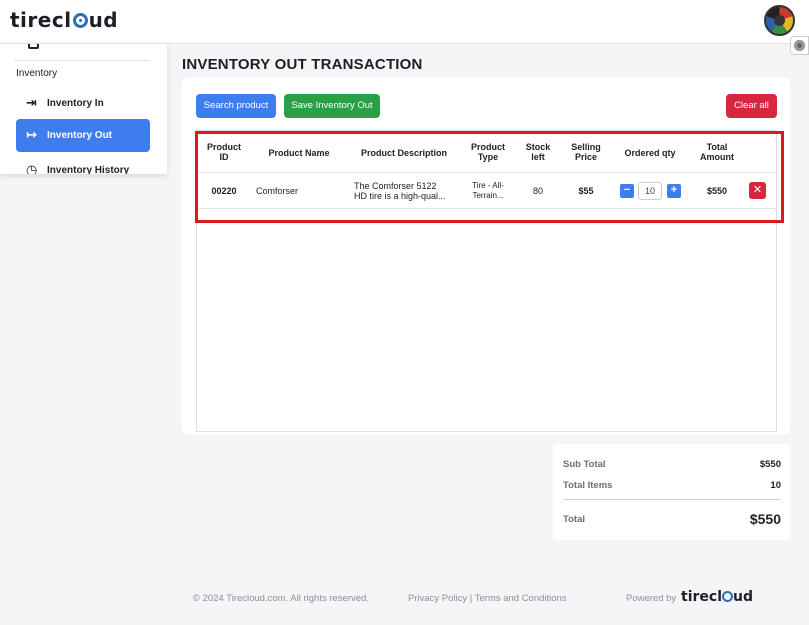  Describe the element at coordinates (674, 191) in the screenshot. I see `qty-increment-button: +` at that location.